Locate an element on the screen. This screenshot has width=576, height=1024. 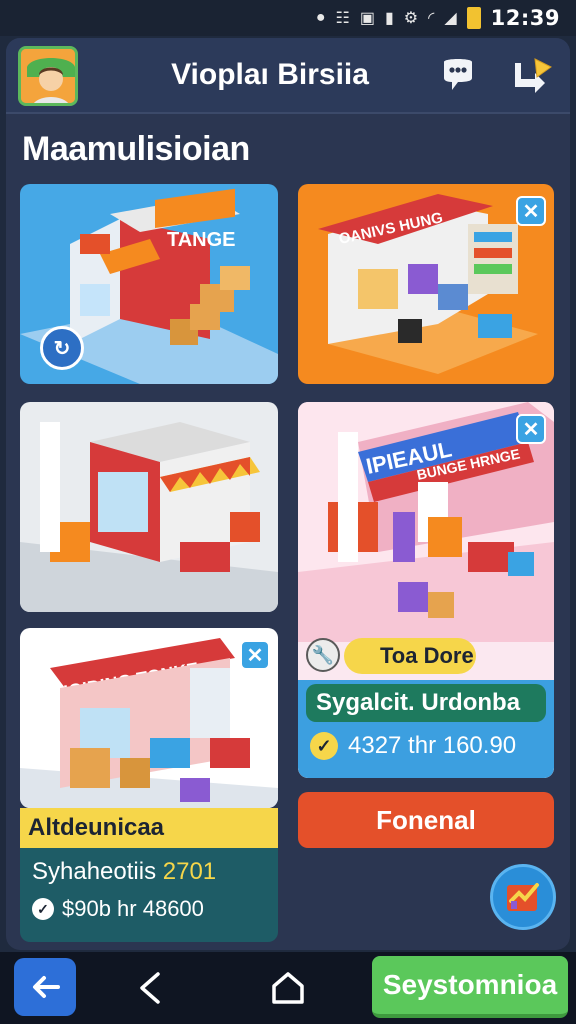
card4-price: 4327 thr 160.90 is located at coordinates (432, 745).